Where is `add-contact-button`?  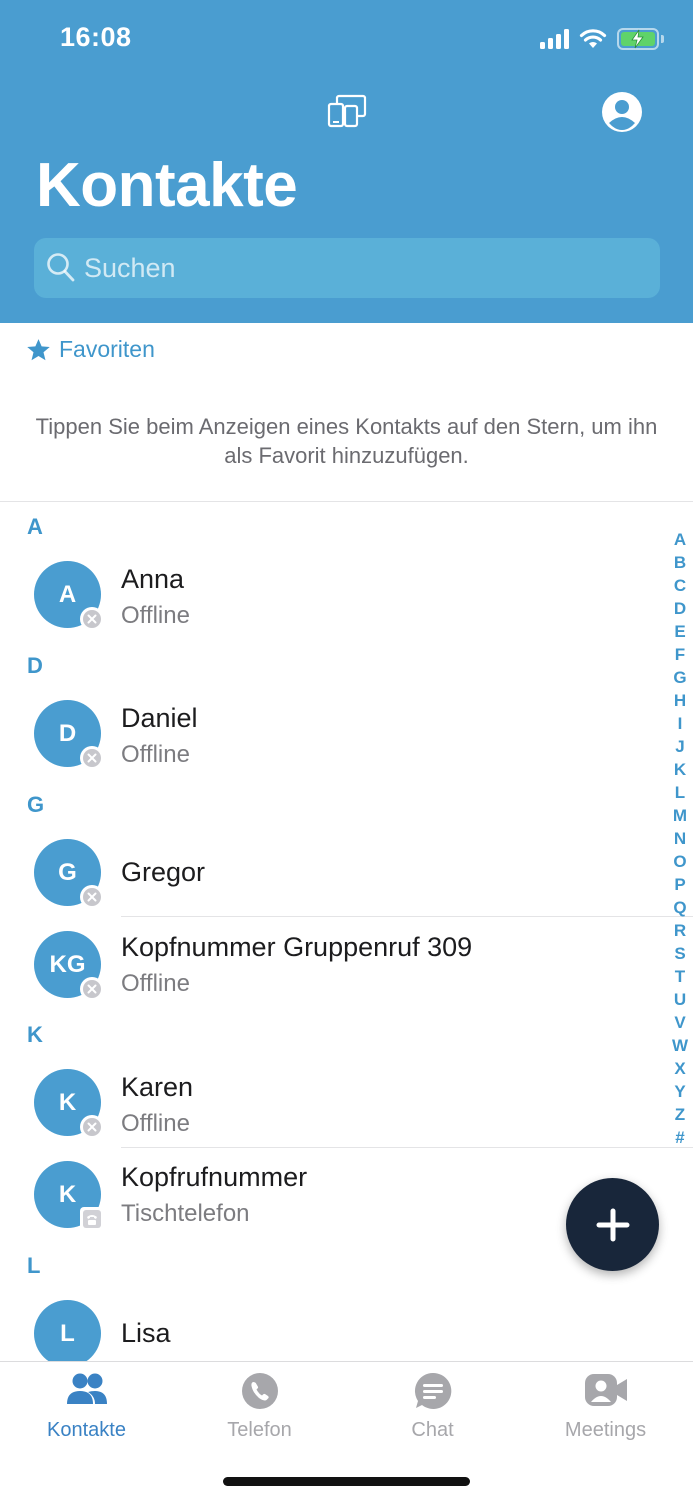 add-contact-button is located at coordinates (612, 1224).